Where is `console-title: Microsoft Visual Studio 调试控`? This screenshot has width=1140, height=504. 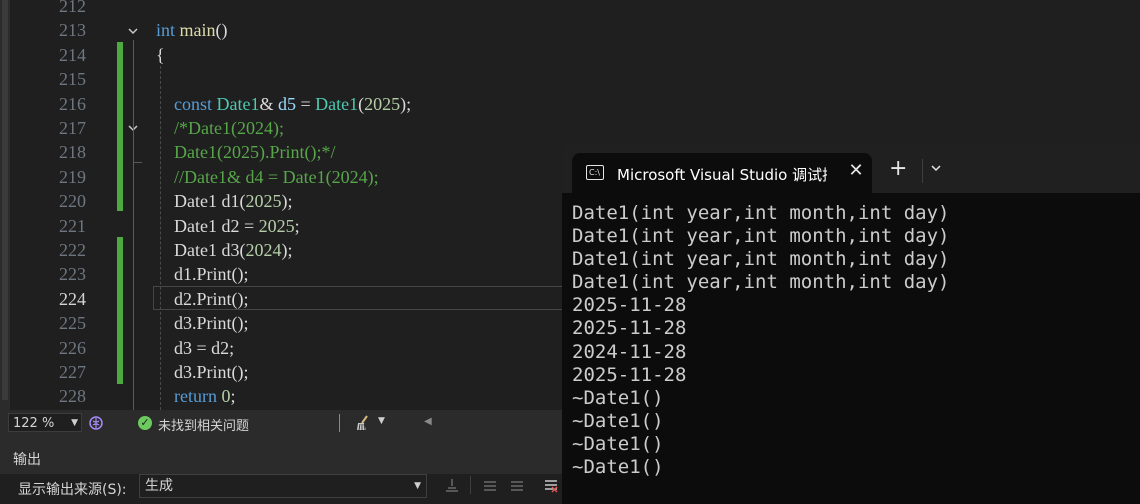
console-title: Microsoft Visual Studio 调试控 is located at coordinates (722, 175).